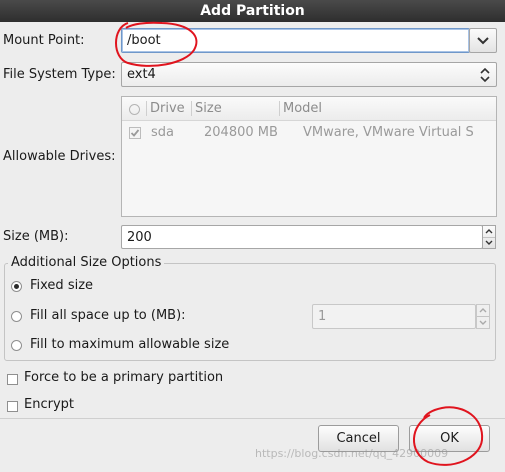  I want to click on drive-checkbox, so click(135, 135).